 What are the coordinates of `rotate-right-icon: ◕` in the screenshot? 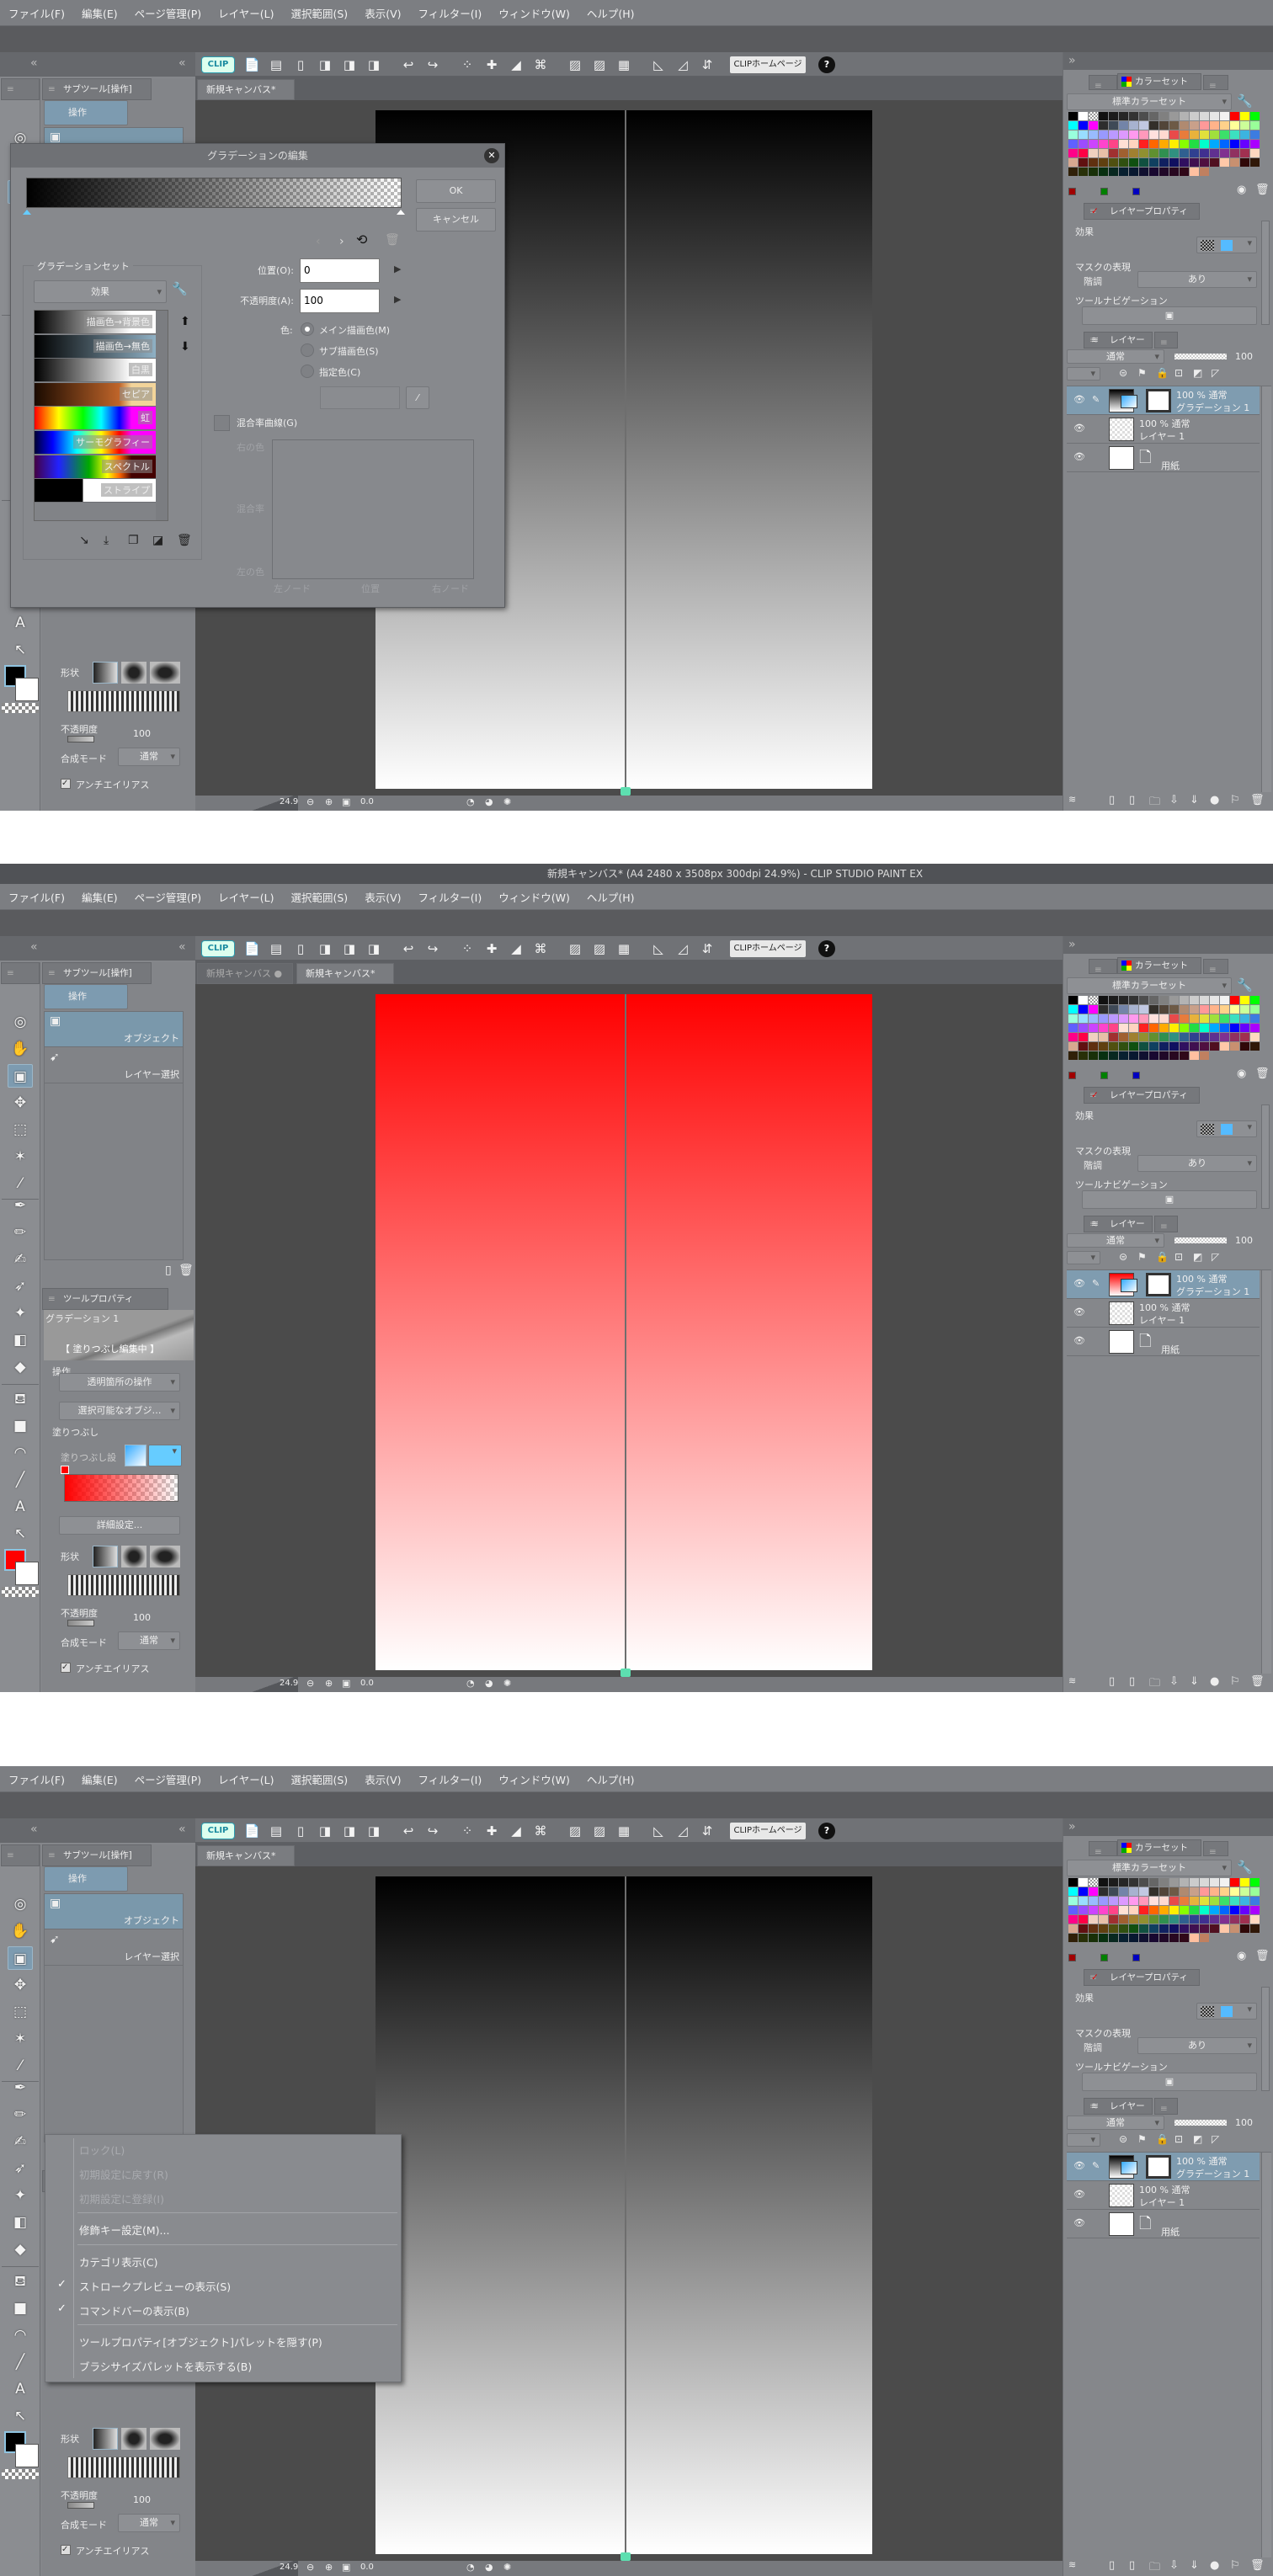 It's located at (489, 801).